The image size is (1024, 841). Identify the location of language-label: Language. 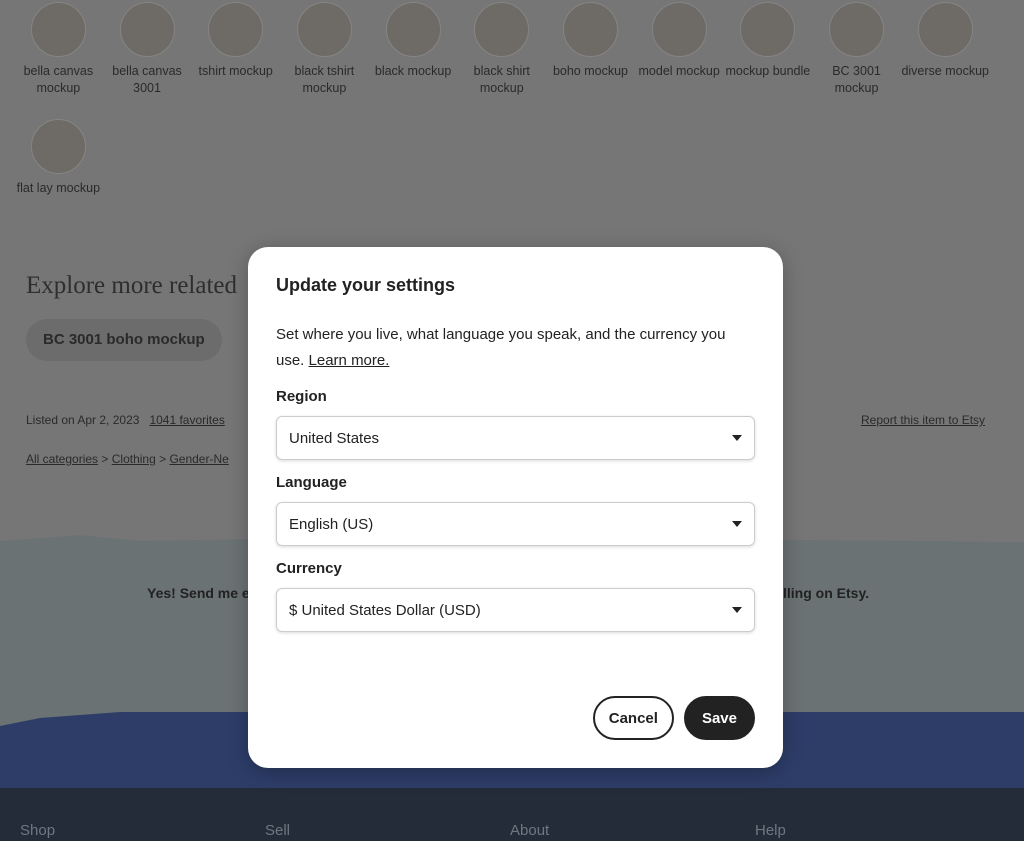
(311, 482).